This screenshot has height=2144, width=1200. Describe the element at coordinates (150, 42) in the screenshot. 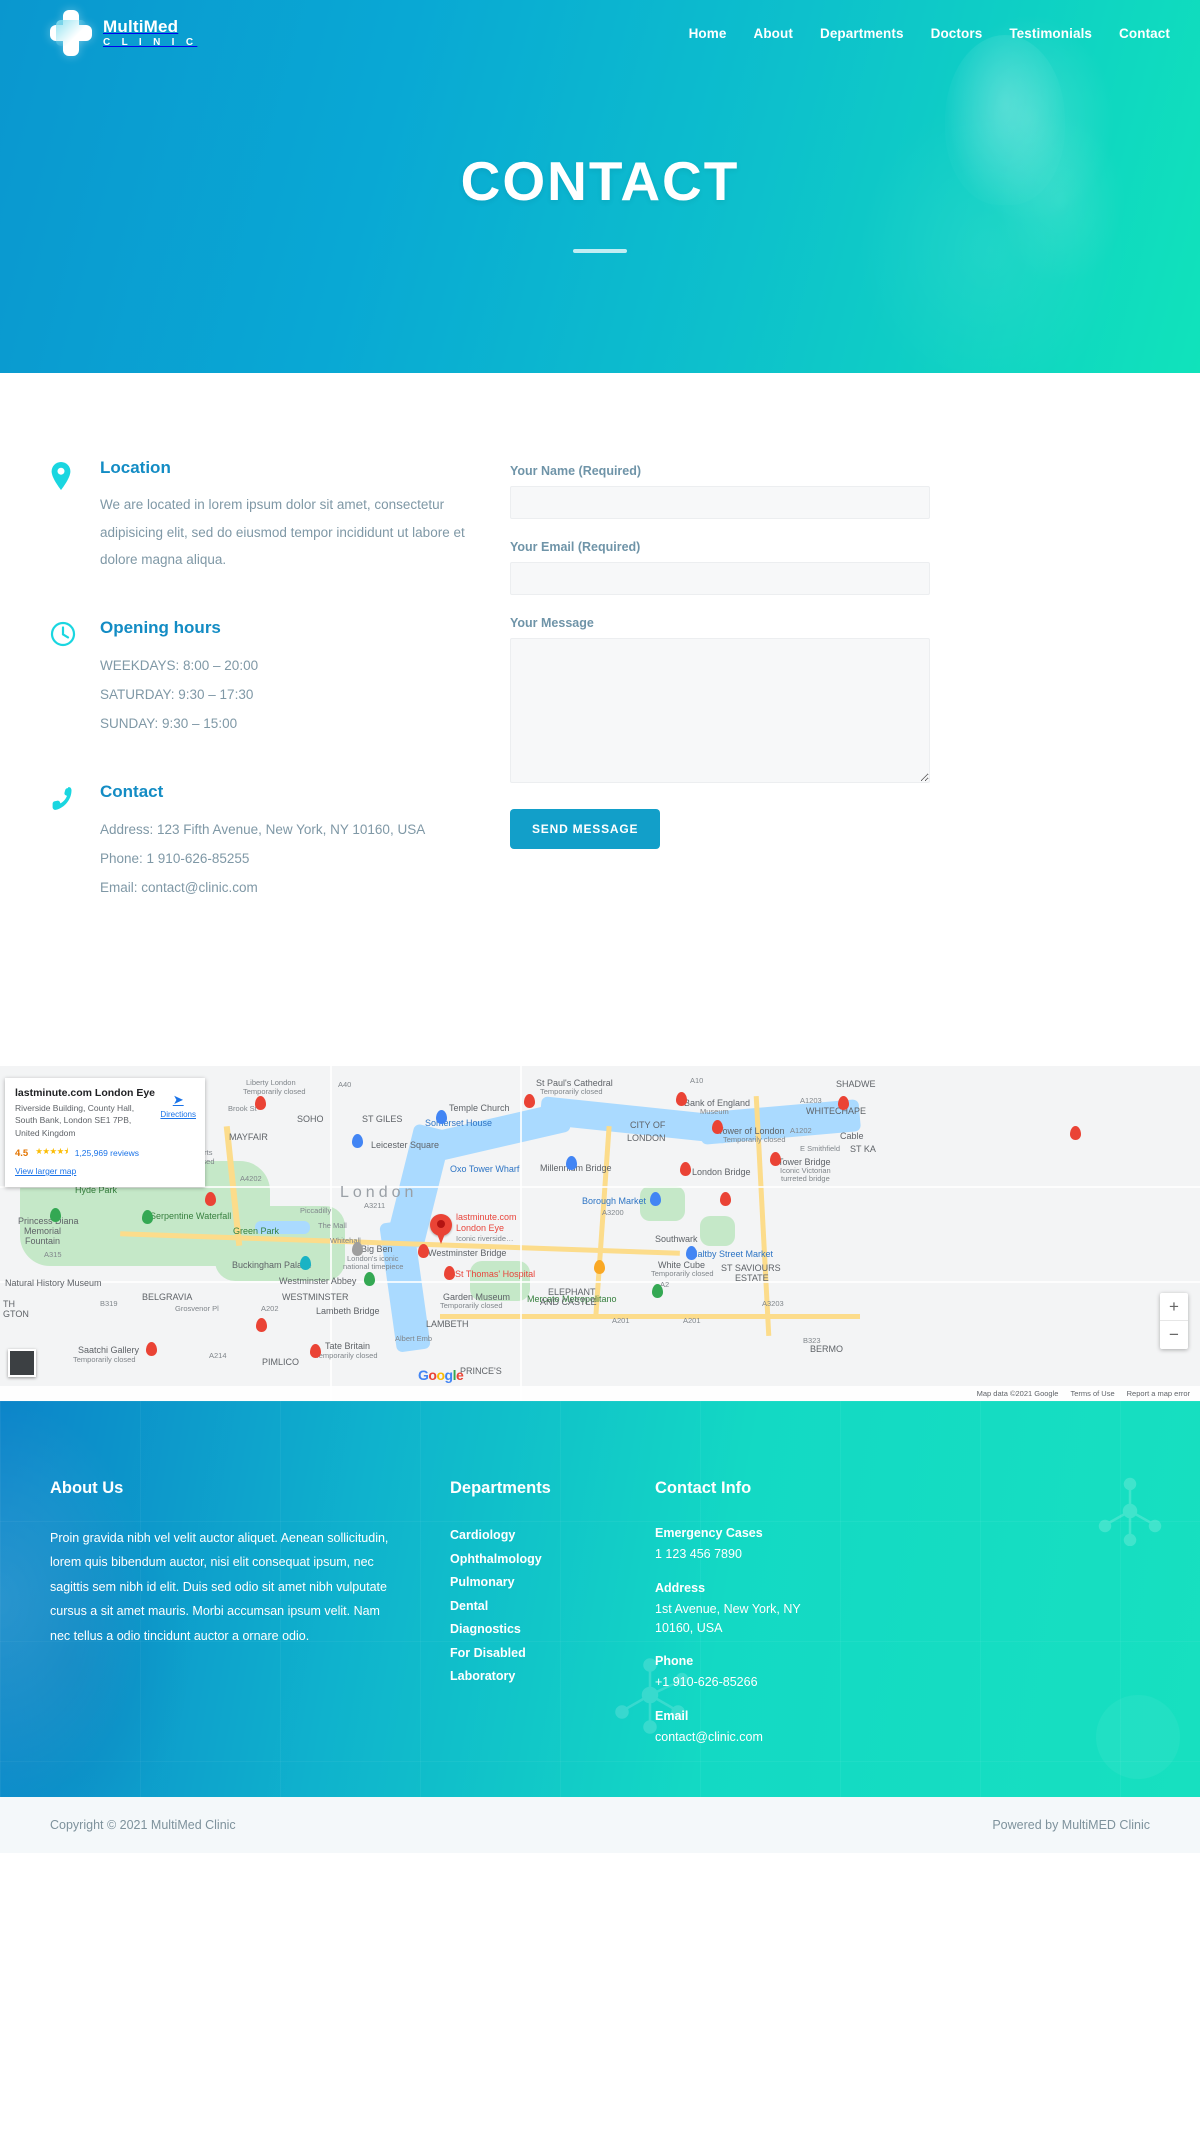

I see `brand-subtitle: C L I N I C` at that location.